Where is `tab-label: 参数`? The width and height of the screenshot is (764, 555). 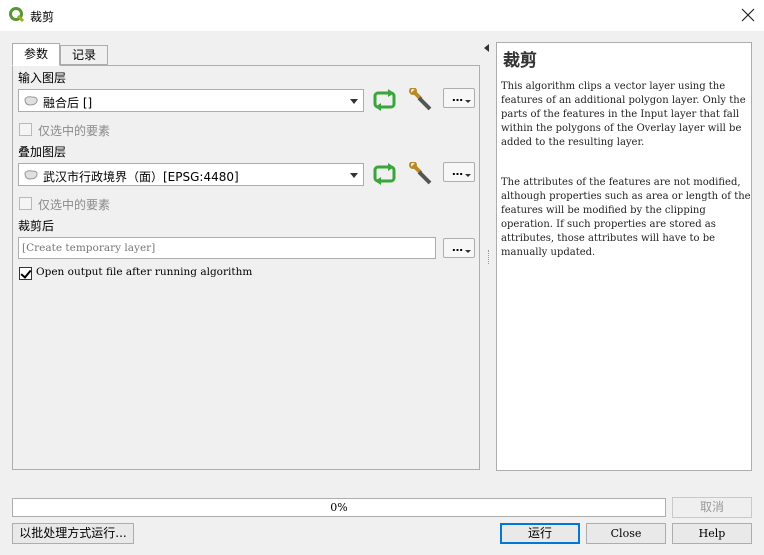
tab-label: 参数 is located at coordinates (35, 54).